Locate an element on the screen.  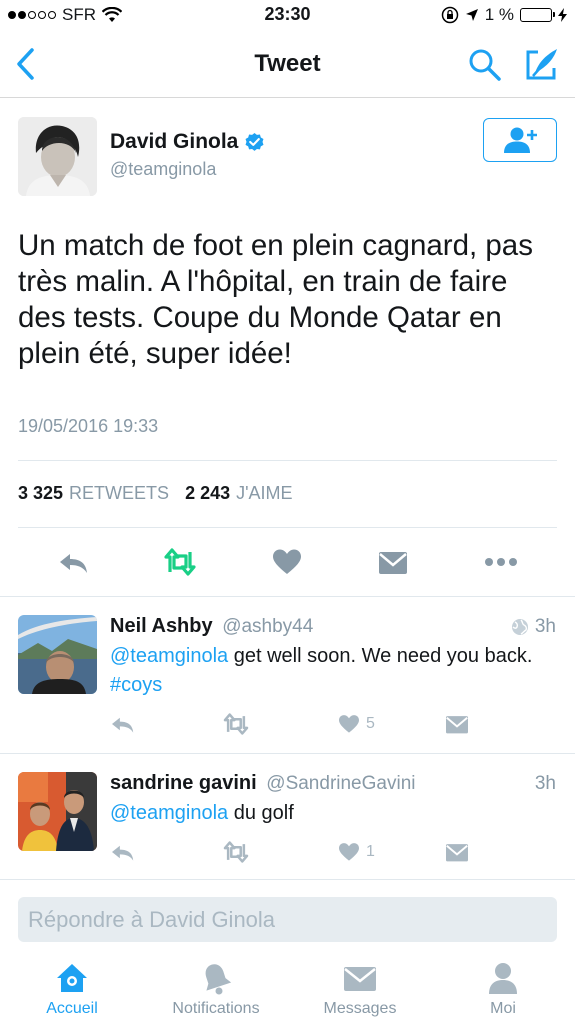
battery-percent: 1 % is located at coordinates (499, 14).